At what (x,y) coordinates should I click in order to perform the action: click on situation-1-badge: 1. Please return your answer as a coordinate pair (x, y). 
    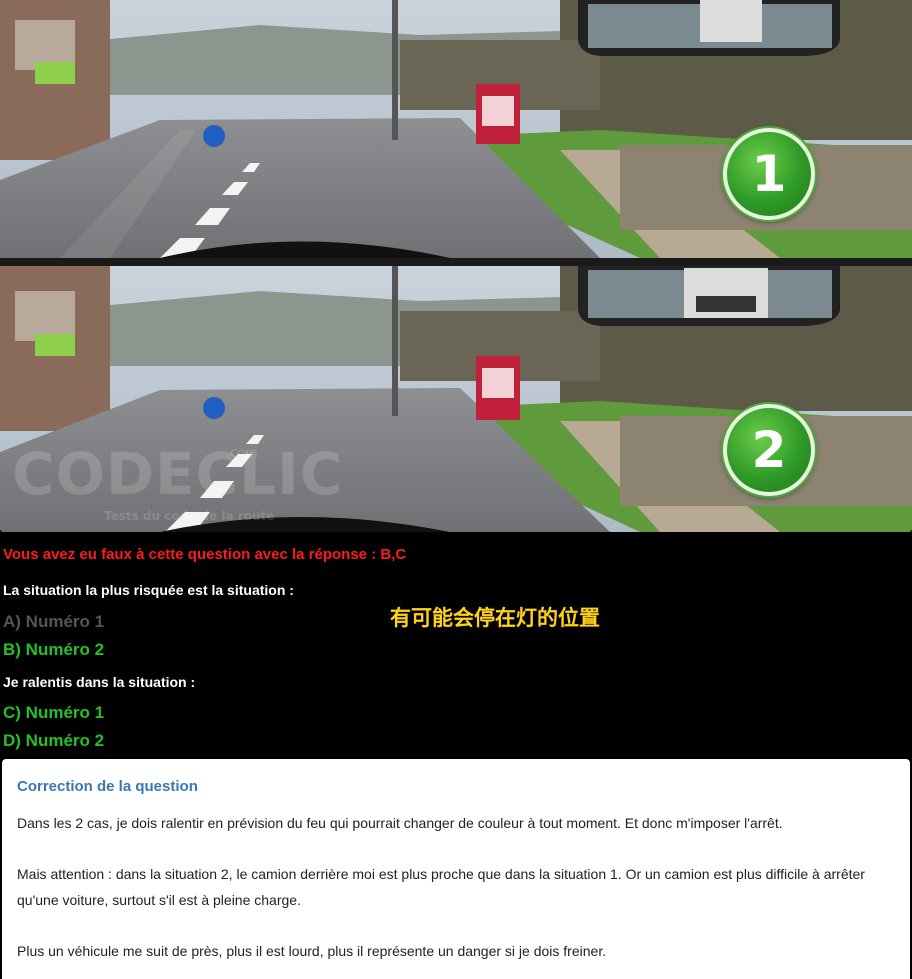
    Looking at the image, I should click on (769, 174).